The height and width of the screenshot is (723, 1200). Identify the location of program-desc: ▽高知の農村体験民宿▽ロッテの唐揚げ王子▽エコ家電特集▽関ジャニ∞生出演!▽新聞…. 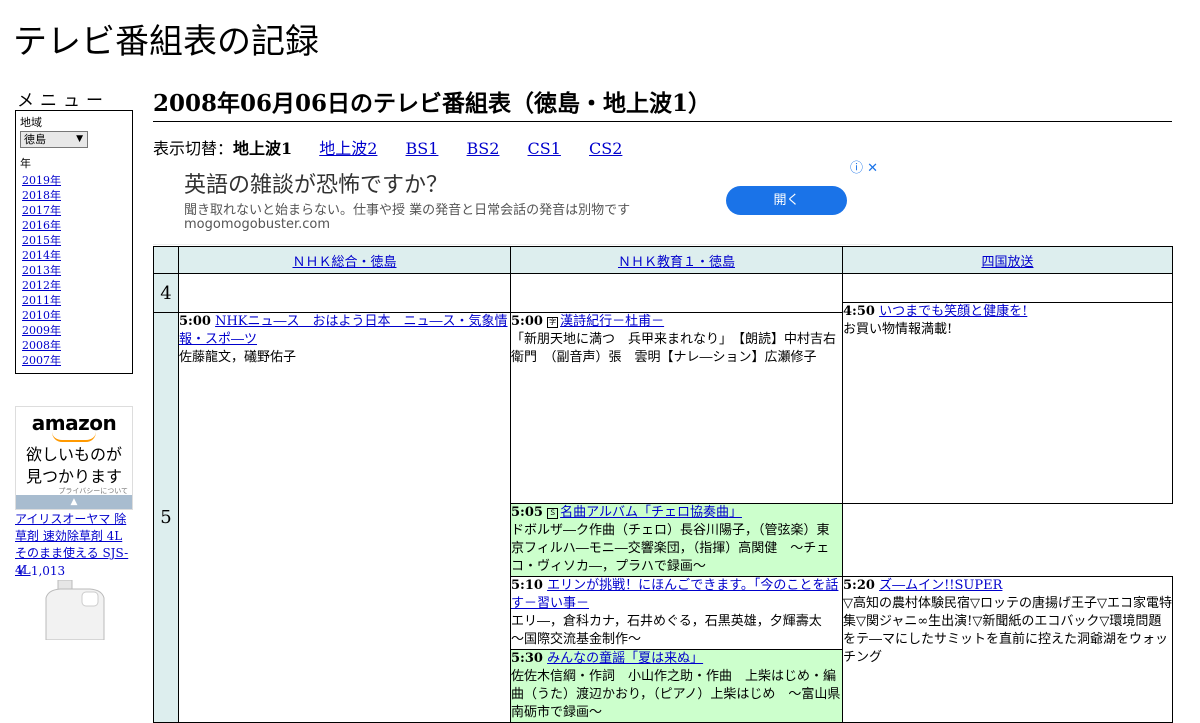
(1007, 630).